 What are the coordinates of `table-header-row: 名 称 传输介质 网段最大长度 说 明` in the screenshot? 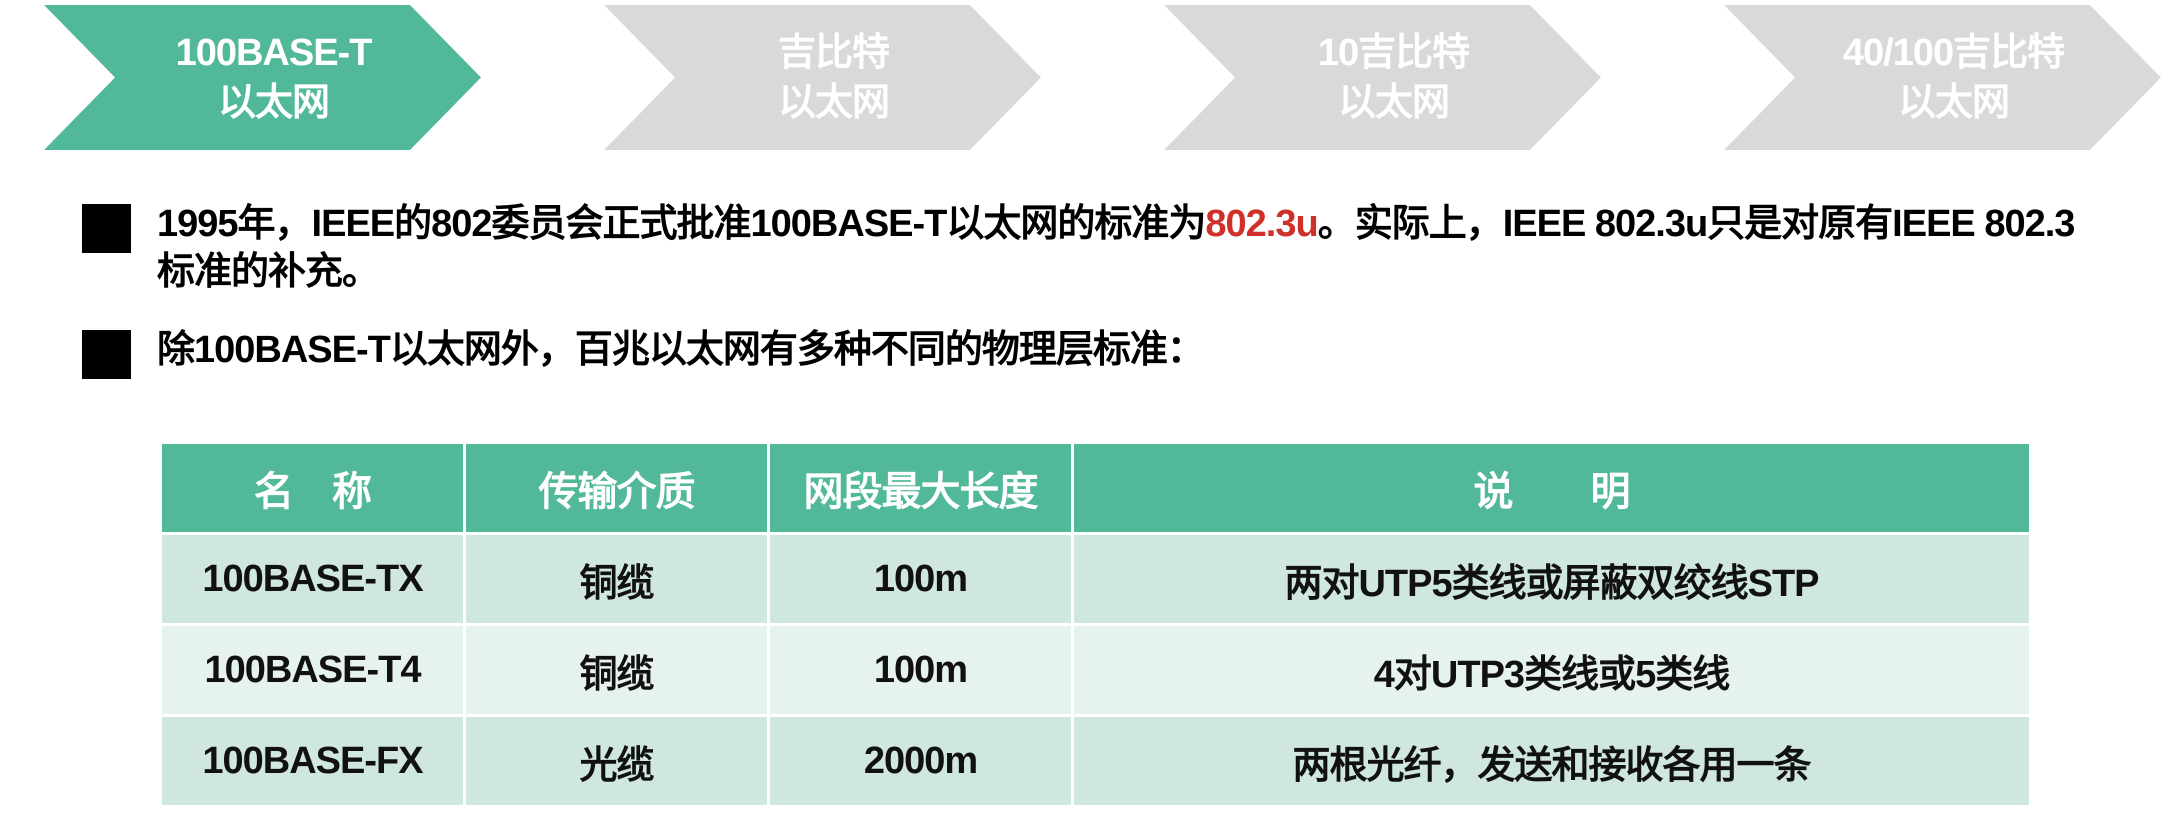 It's located at (1095, 488).